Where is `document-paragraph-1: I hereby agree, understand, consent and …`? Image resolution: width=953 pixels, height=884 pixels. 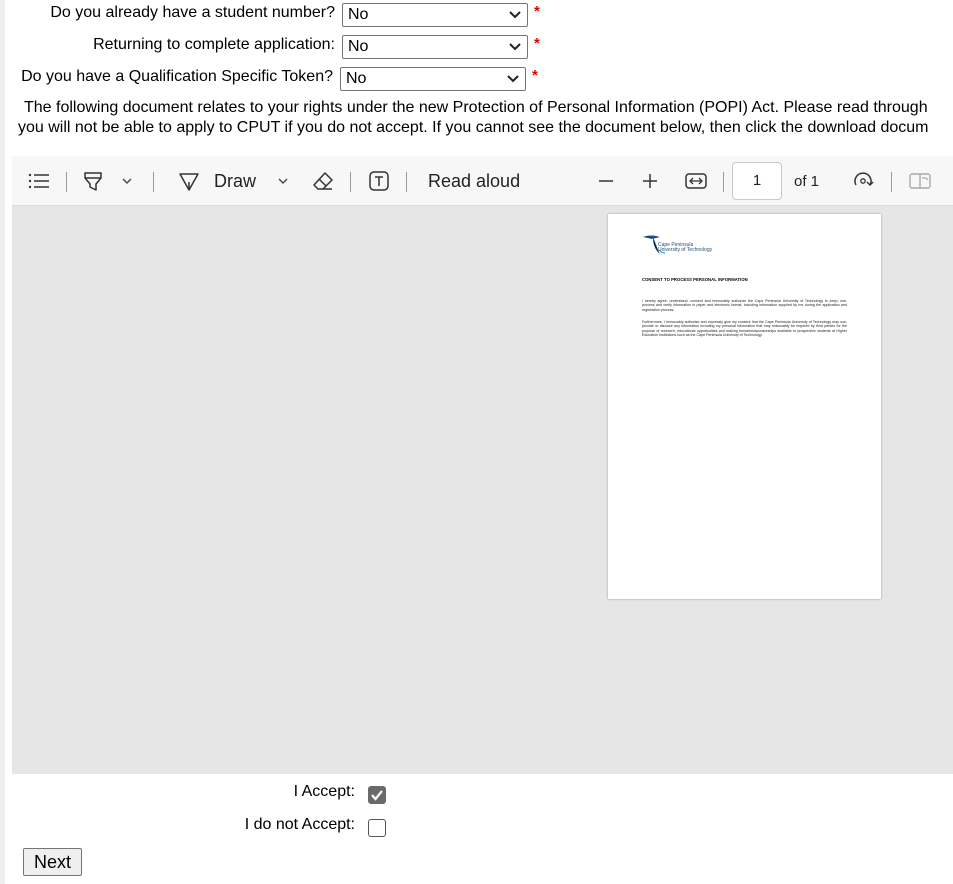
document-paragraph-1: I hereby agree, understand, consent and … is located at coordinates (744, 305).